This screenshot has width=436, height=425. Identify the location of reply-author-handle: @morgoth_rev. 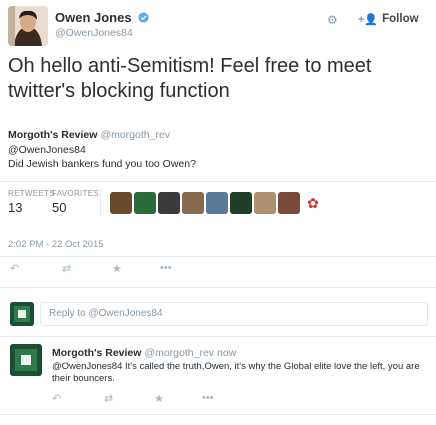
(179, 353).